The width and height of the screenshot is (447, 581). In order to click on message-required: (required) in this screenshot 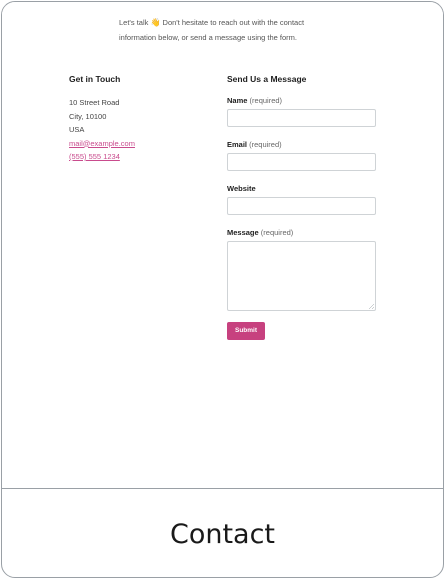, I will do `click(277, 232)`.